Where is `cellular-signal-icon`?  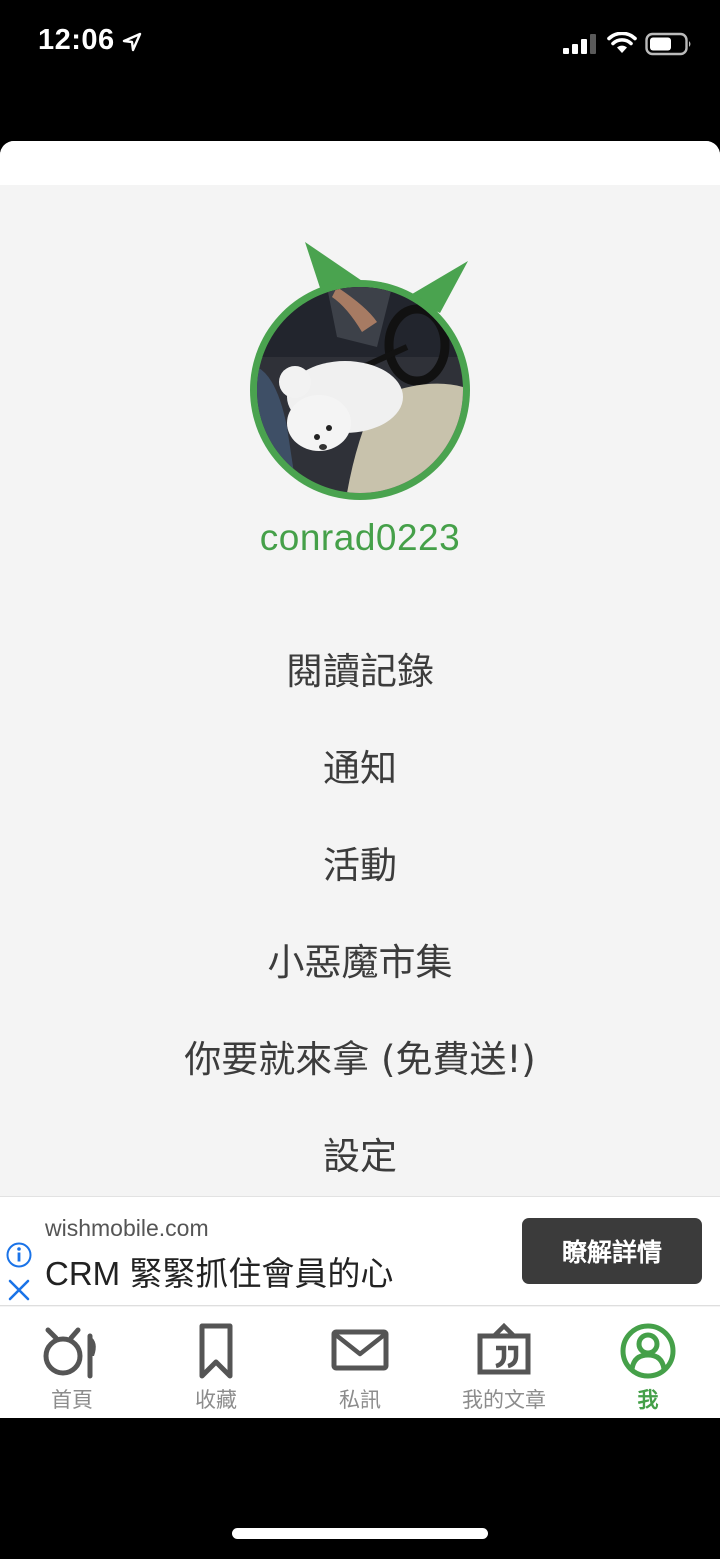 cellular-signal-icon is located at coordinates (579, 44).